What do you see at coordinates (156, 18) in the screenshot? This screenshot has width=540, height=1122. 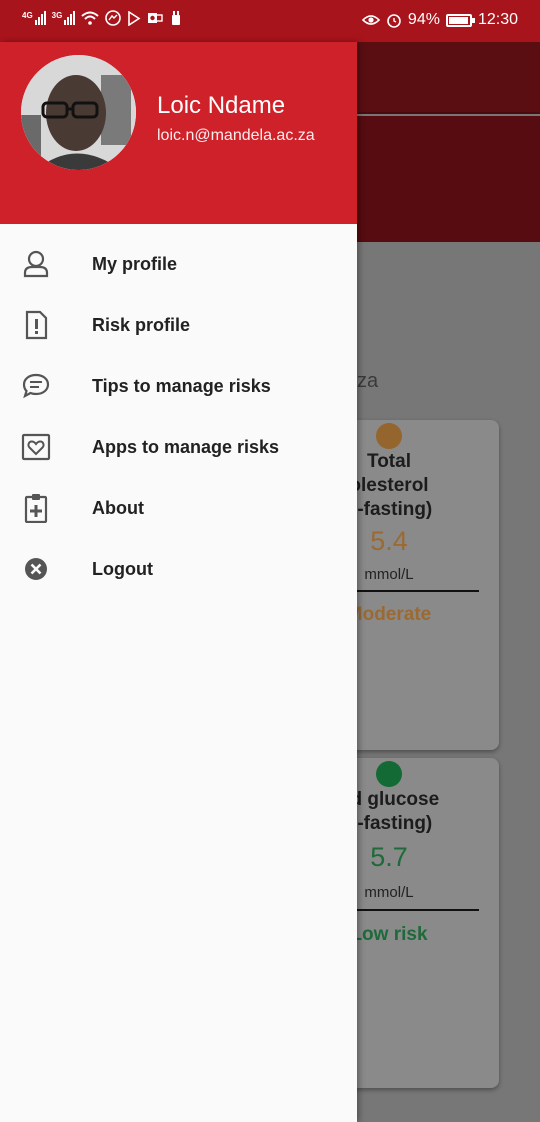 I see `outlook-icon` at bounding box center [156, 18].